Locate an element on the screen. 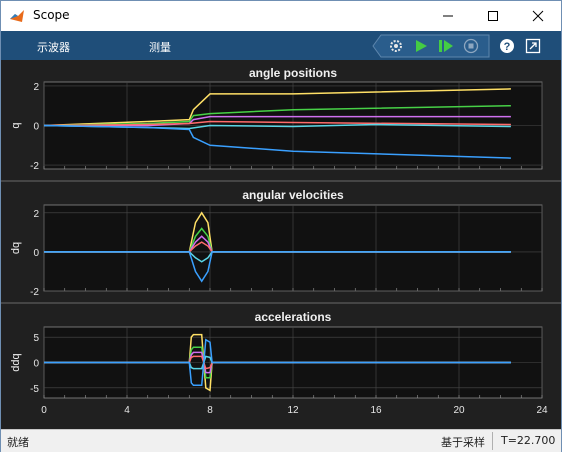 The height and width of the screenshot is (452, 562). x-tick-label: 0 is located at coordinates (44, 410).